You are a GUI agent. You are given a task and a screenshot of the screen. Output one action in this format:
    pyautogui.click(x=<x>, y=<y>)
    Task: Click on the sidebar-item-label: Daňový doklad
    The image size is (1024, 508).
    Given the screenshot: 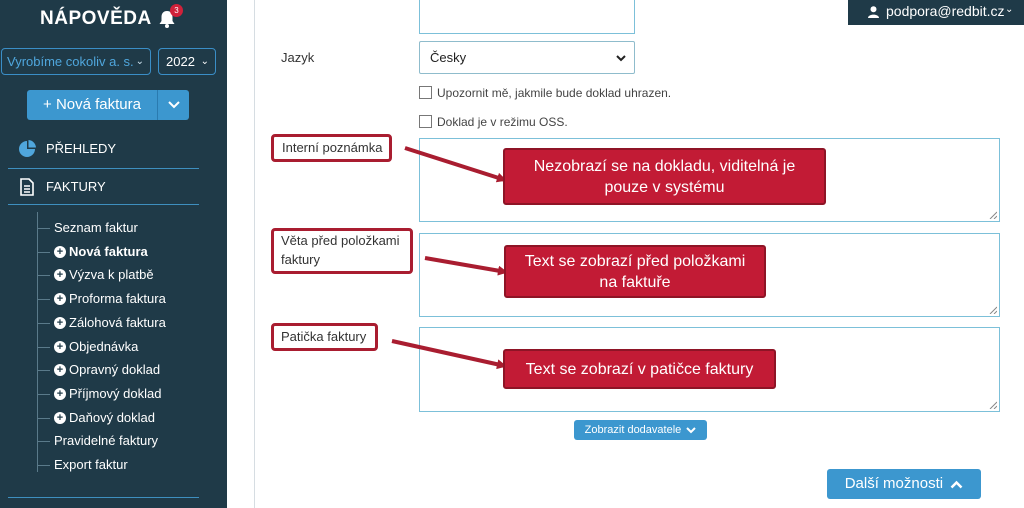 What is the action you would take?
    pyautogui.click(x=112, y=417)
    